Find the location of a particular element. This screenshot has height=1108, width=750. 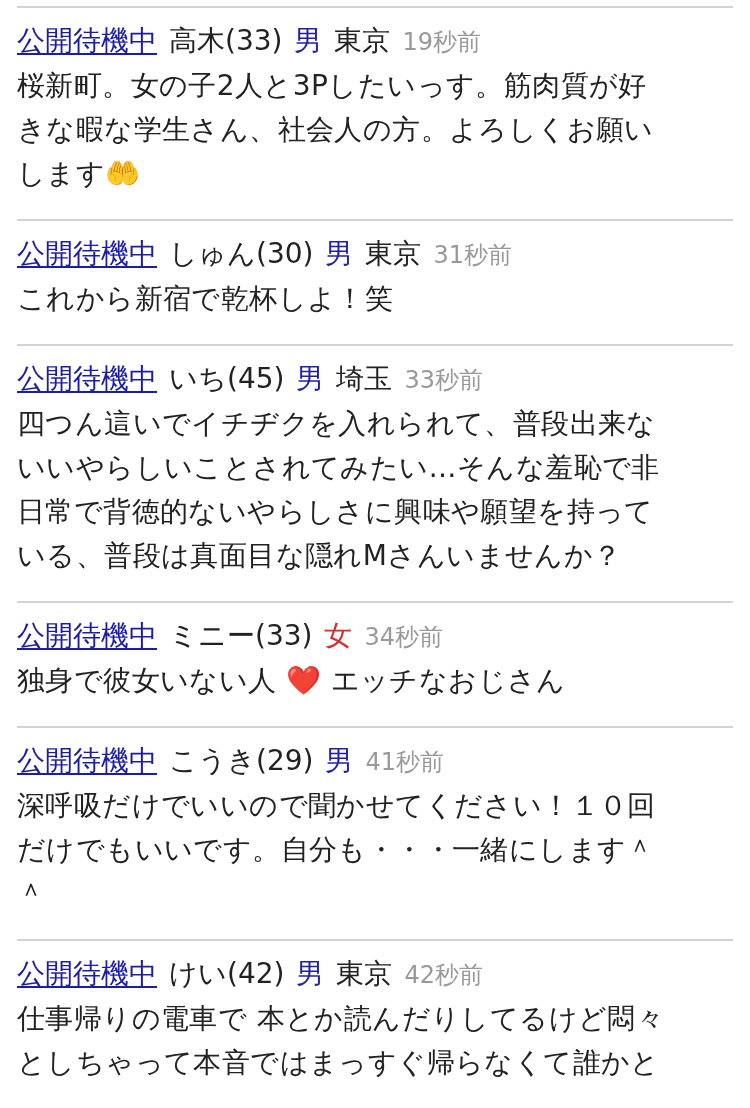

post-message: これから新宿で乾杯しよ！笑 is located at coordinates (206, 299).